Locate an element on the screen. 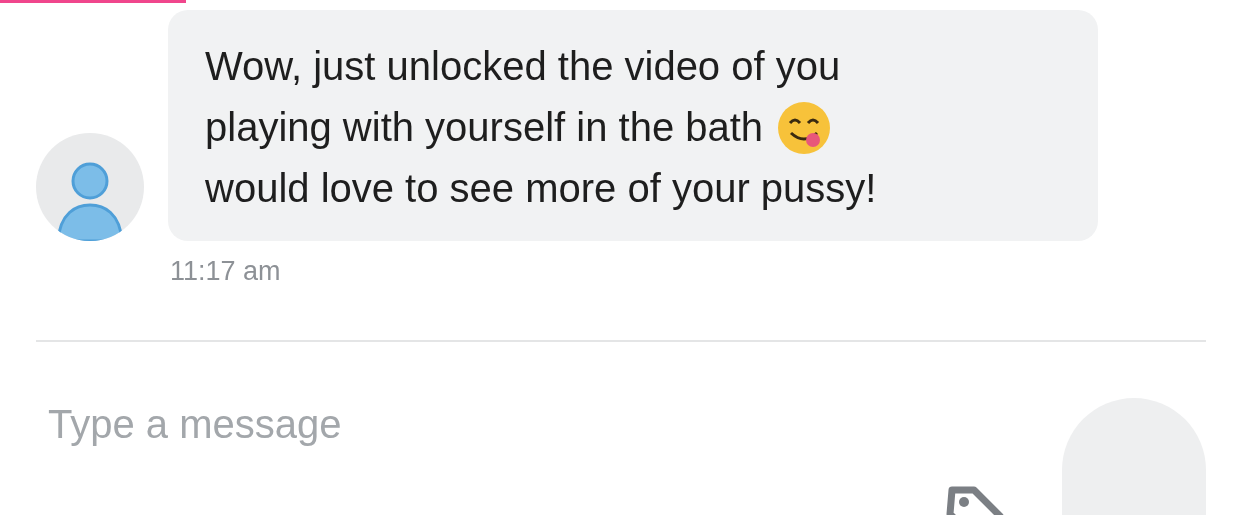 The height and width of the screenshot is (515, 1242). emoji-icon is located at coordinates (804, 127).